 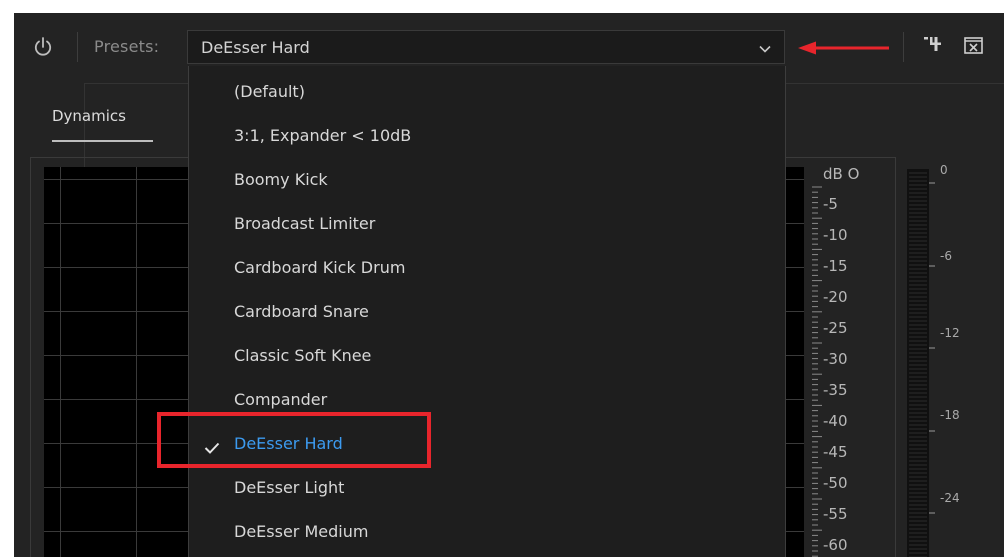 What do you see at coordinates (486, 47) in the screenshot?
I see `presets-dropdown: DeEsser Hard` at bounding box center [486, 47].